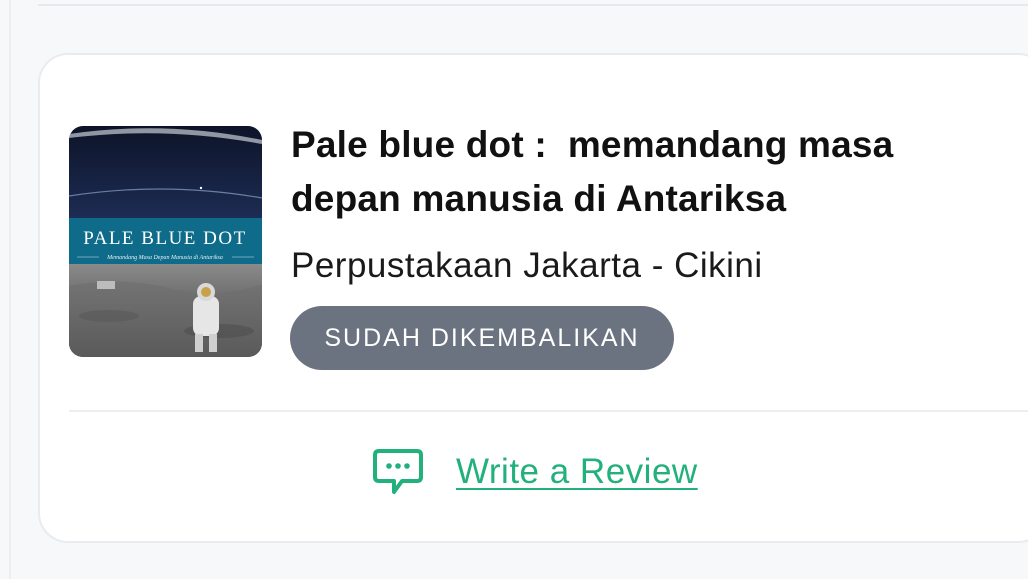 The height and width of the screenshot is (579, 1028). Describe the element at coordinates (527, 265) in the screenshot. I see `library-name: Perpustakaan Jakarta - Cikini` at that location.